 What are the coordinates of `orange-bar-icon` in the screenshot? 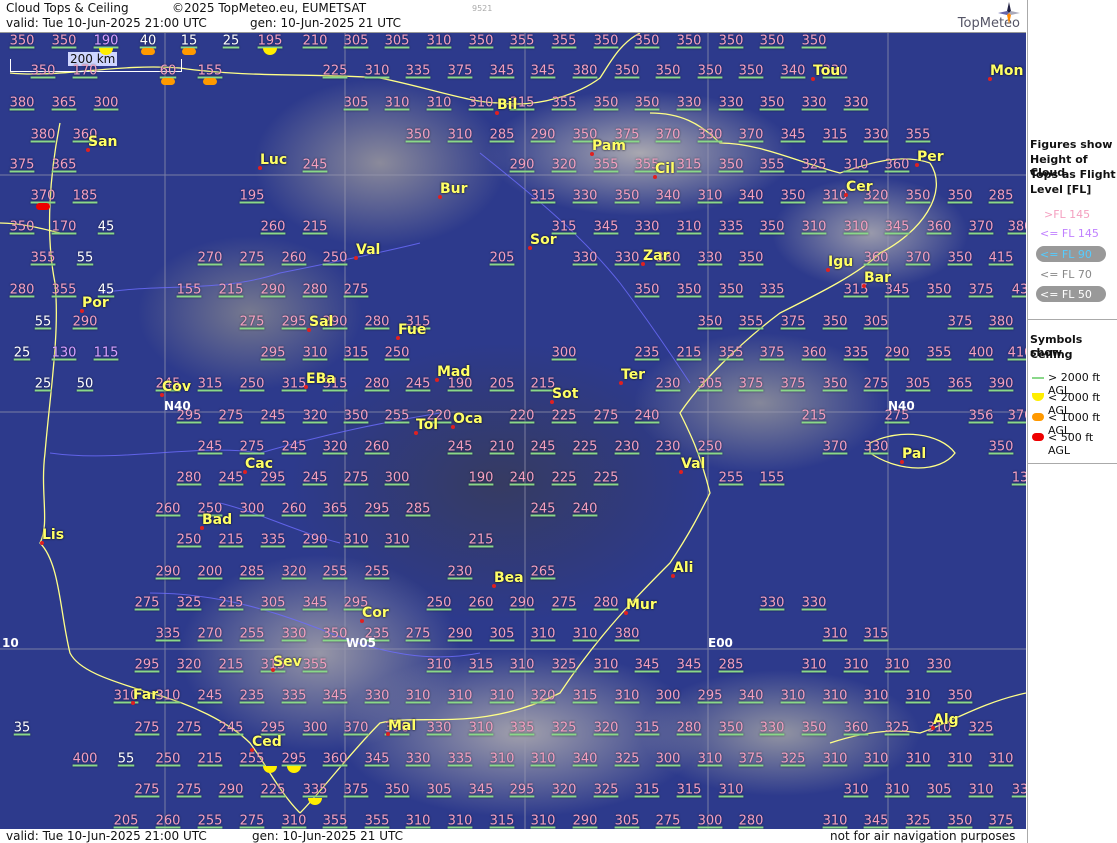 It's located at (1038, 417).